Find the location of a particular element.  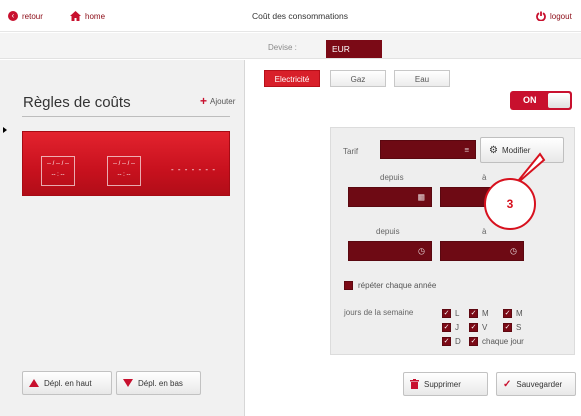

tab-eau: Eau is located at coordinates (422, 78).